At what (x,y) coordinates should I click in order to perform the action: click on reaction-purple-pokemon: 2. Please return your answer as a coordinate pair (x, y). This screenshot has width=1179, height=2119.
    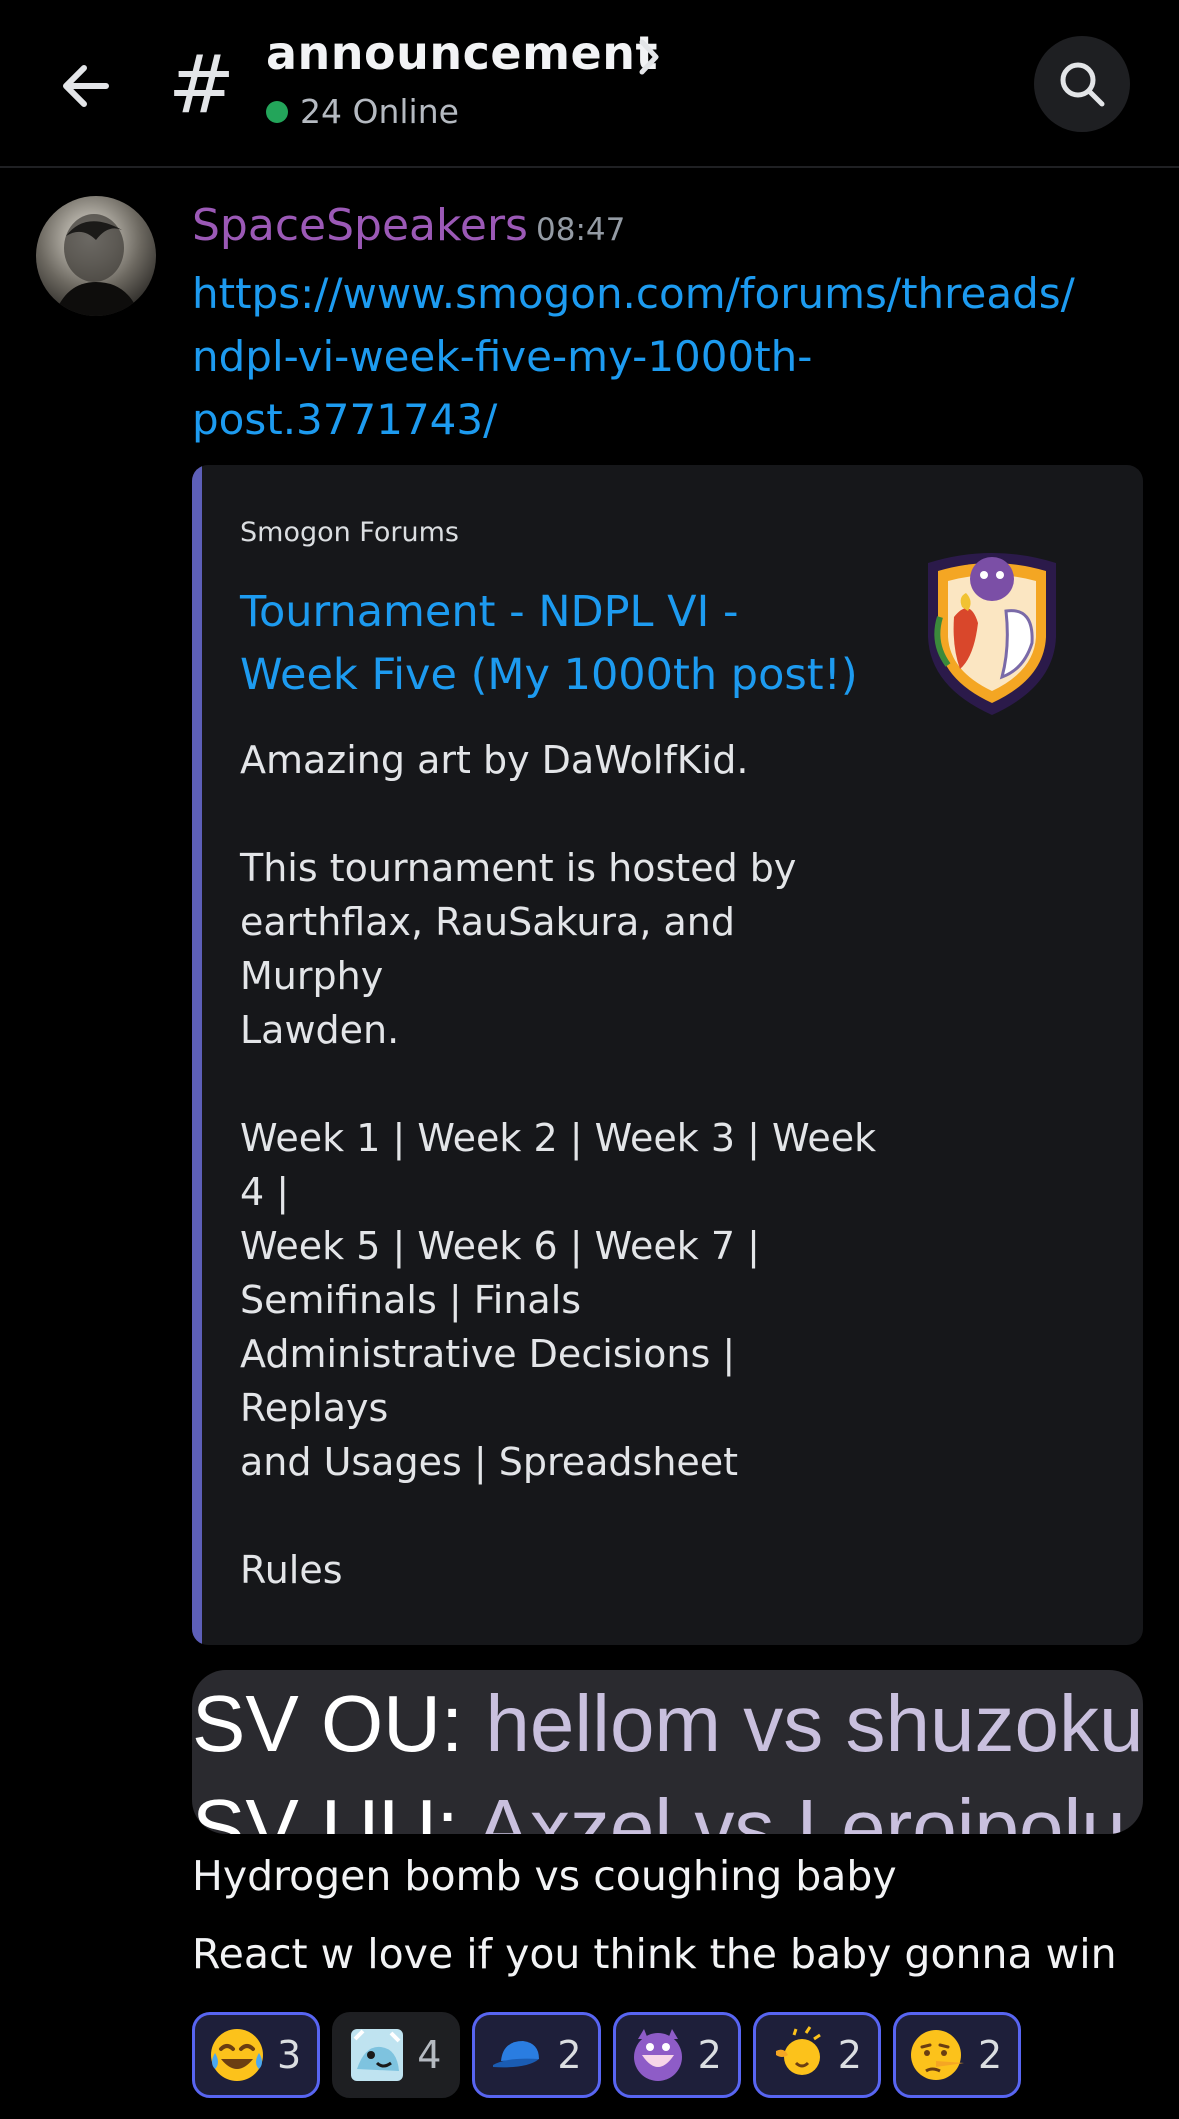
    Looking at the image, I should click on (676, 2055).